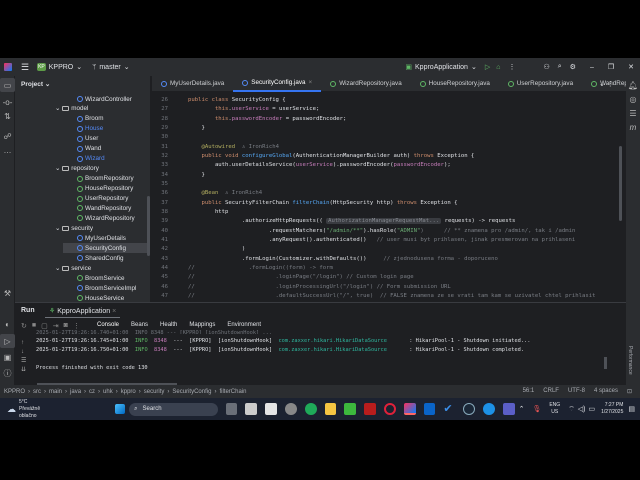  What do you see at coordinates (110, 67) in the screenshot?
I see `branch-selector: ᛘ master ⌄` at bounding box center [110, 67].